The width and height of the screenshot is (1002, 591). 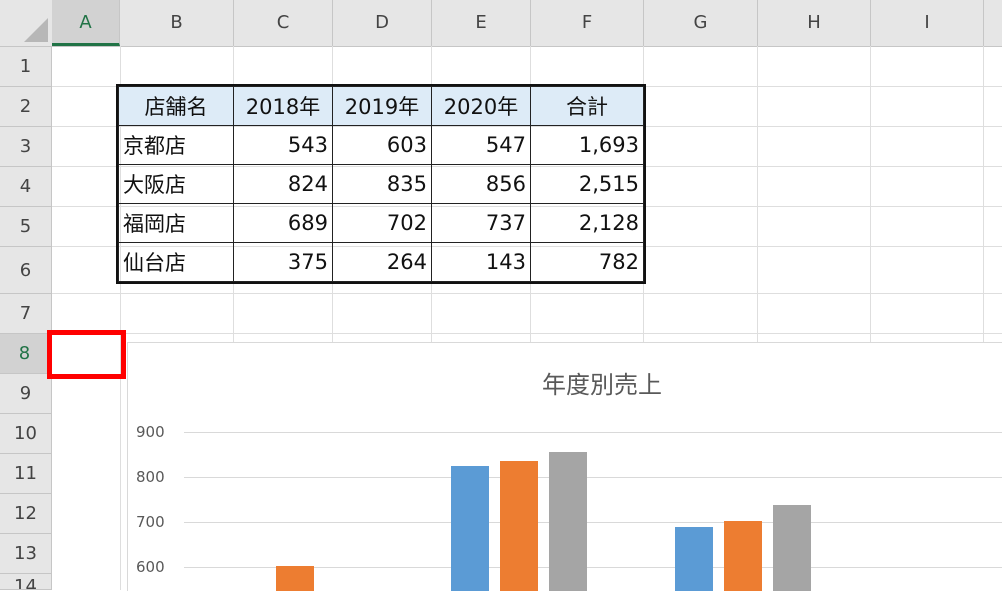 What do you see at coordinates (86, 23) in the screenshot?
I see `column-header-a: A` at bounding box center [86, 23].